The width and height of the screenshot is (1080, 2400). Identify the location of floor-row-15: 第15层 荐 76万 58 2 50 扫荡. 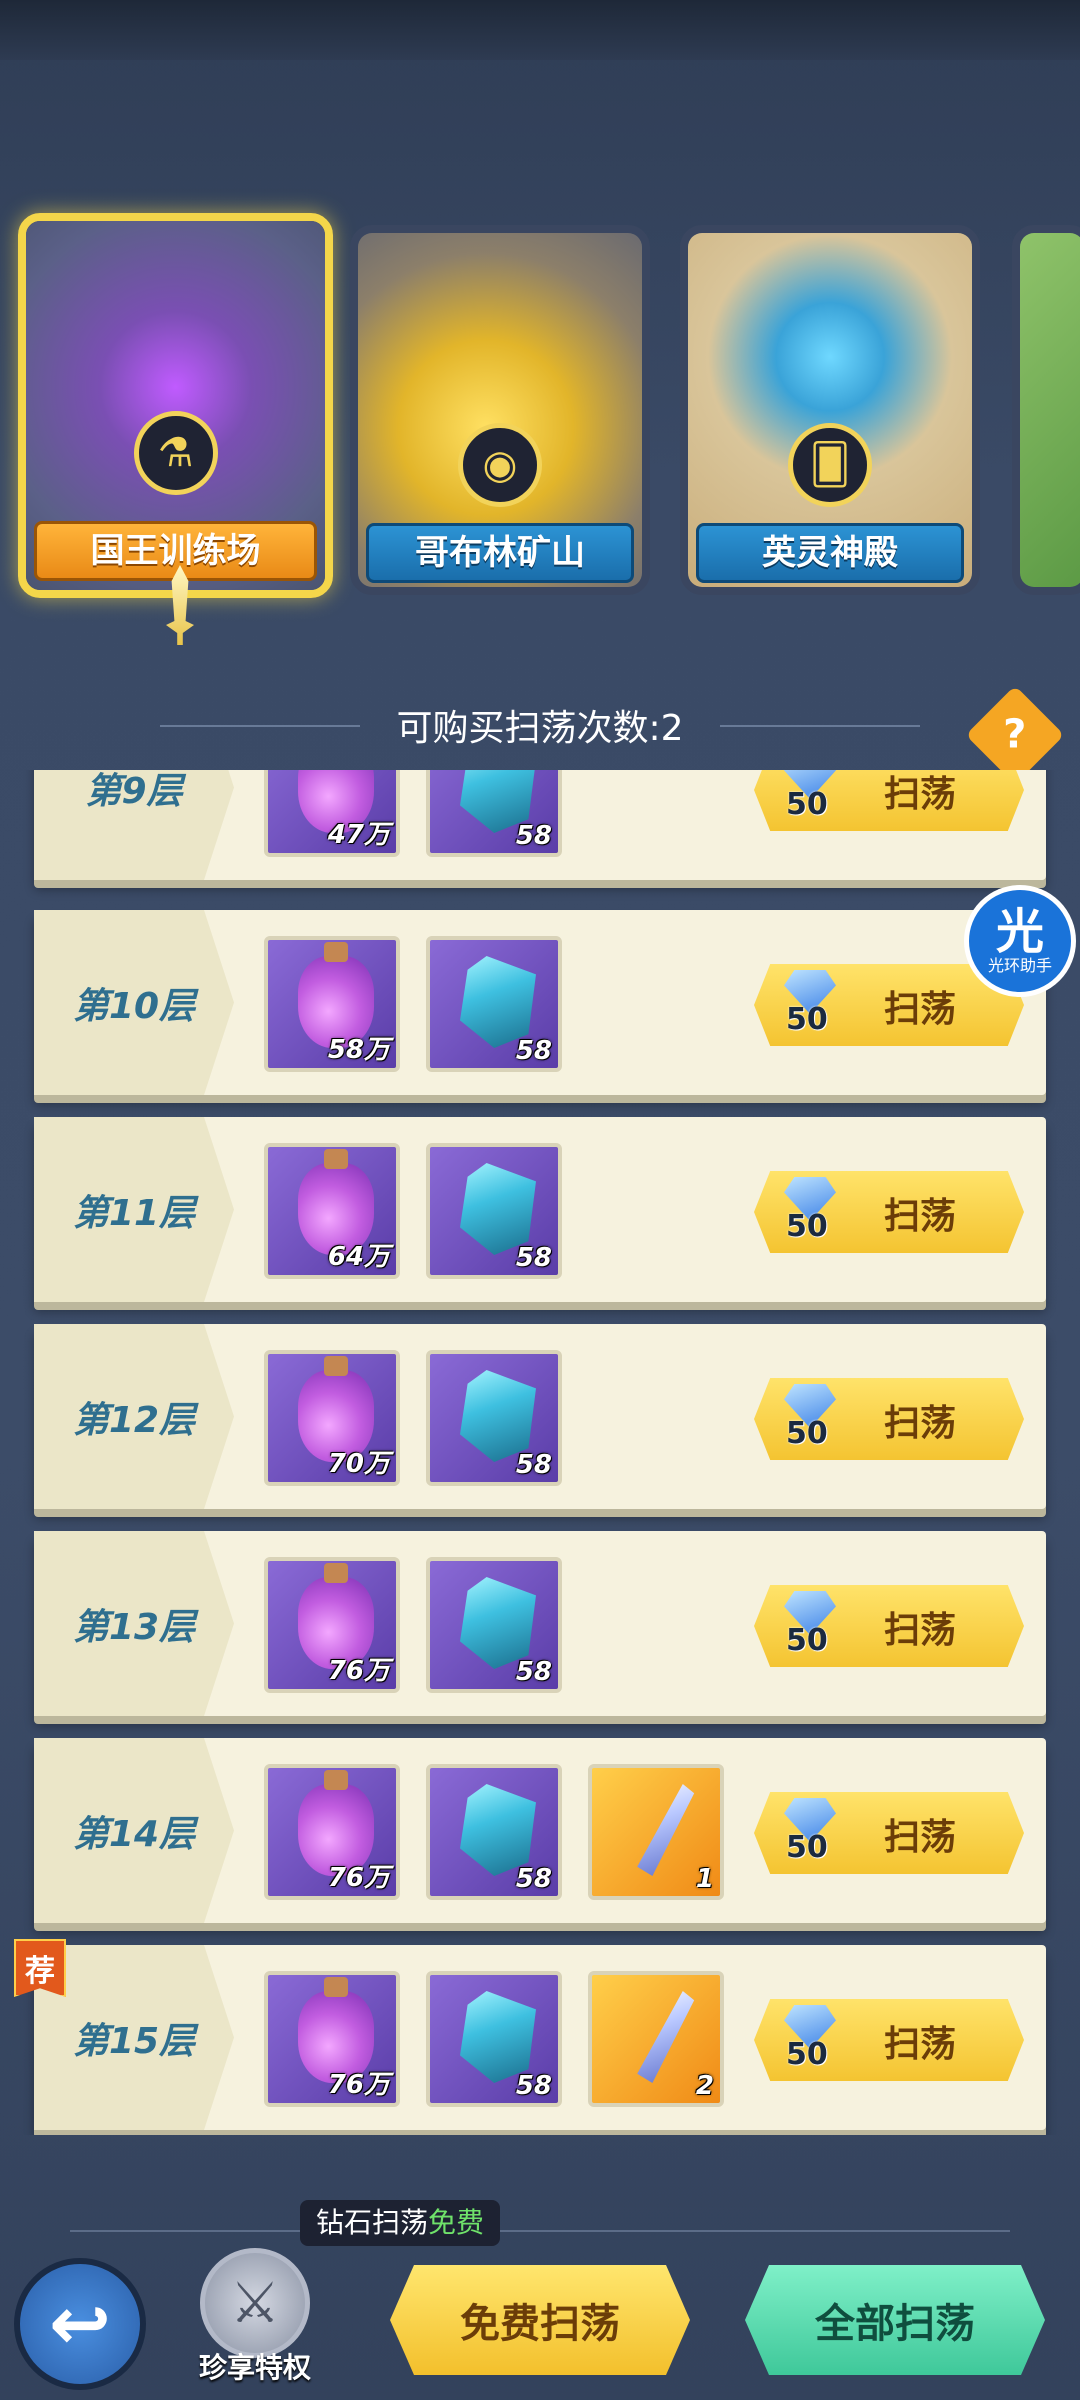
(530, 2034).